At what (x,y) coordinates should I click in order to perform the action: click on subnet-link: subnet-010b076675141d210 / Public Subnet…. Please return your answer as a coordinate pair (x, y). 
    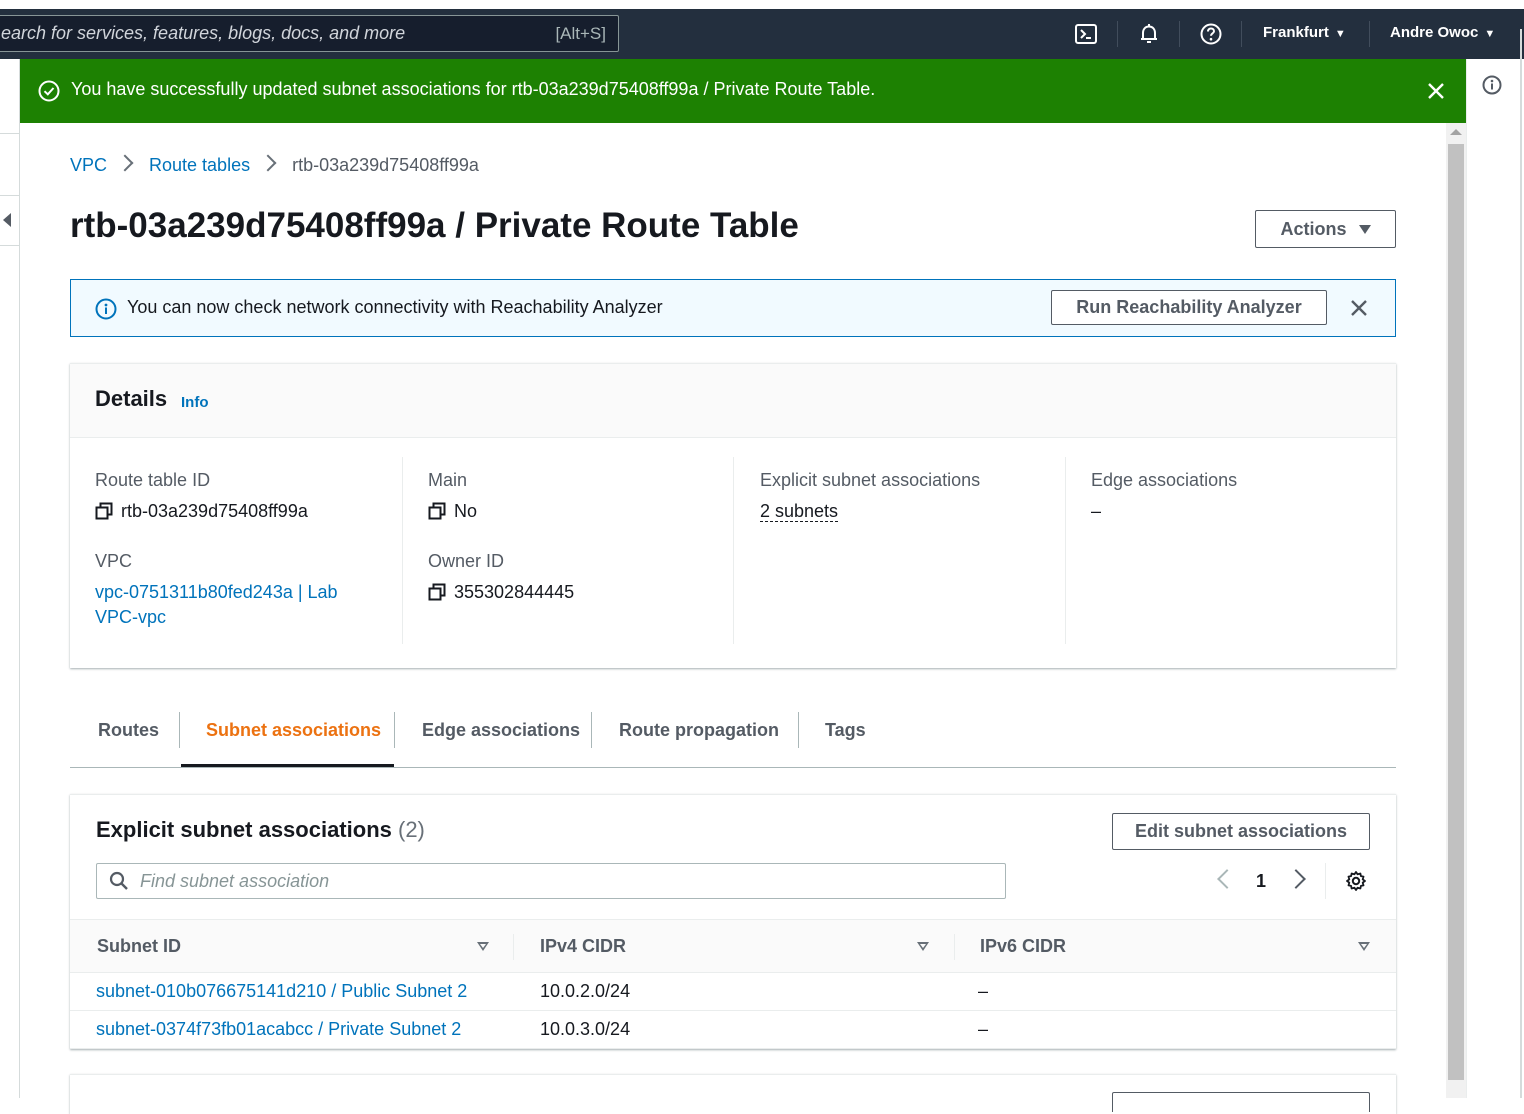
    Looking at the image, I should click on (281, 991).